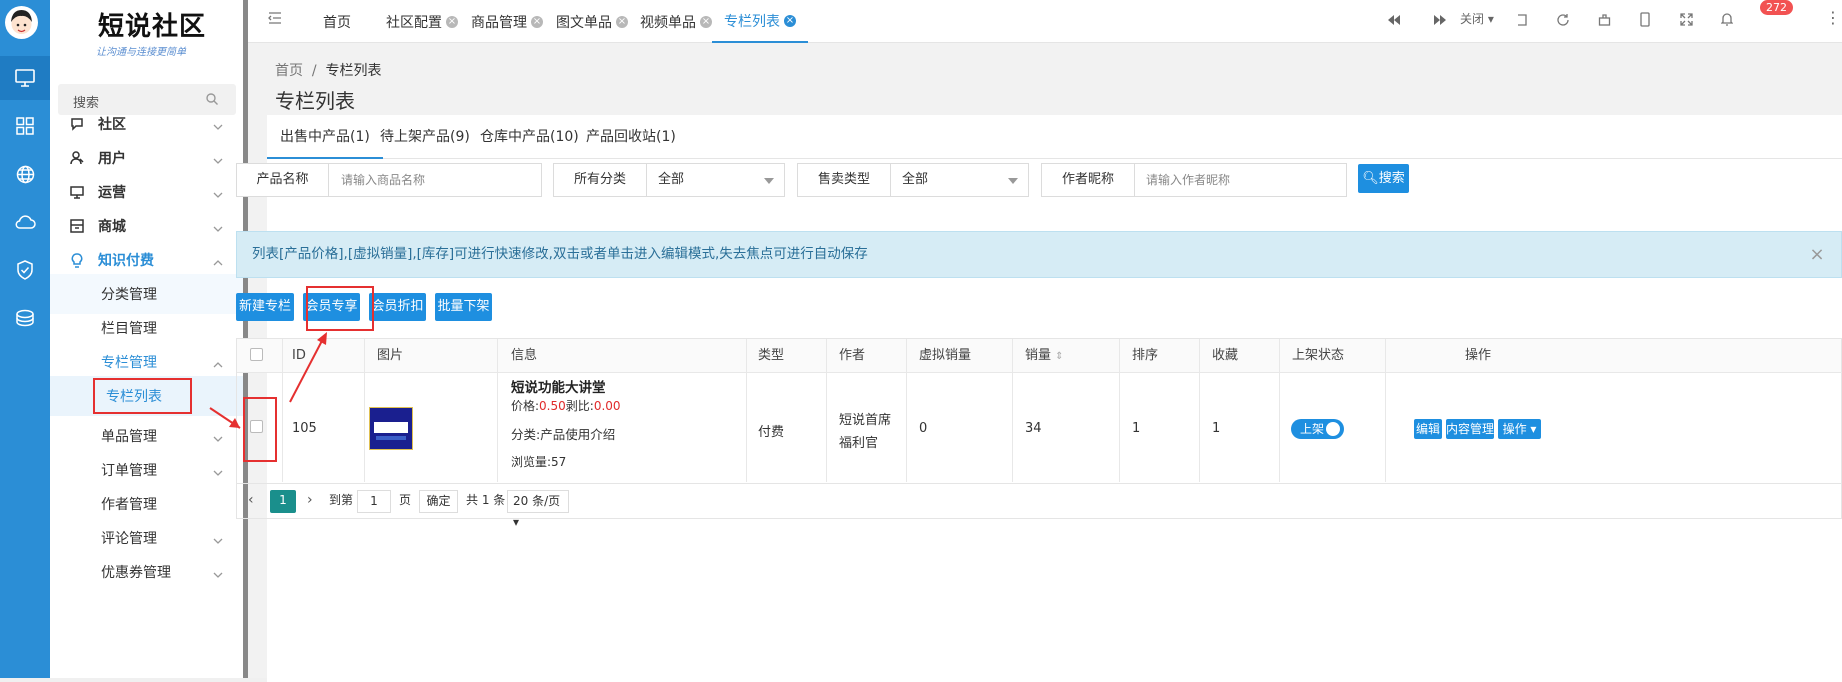 This screenshot has height=682, width=1842. What do you see at coordinates (112, 193) in the screenshot?
I see `sidebar-item-label: 运营` at bounding box center [112, 193].